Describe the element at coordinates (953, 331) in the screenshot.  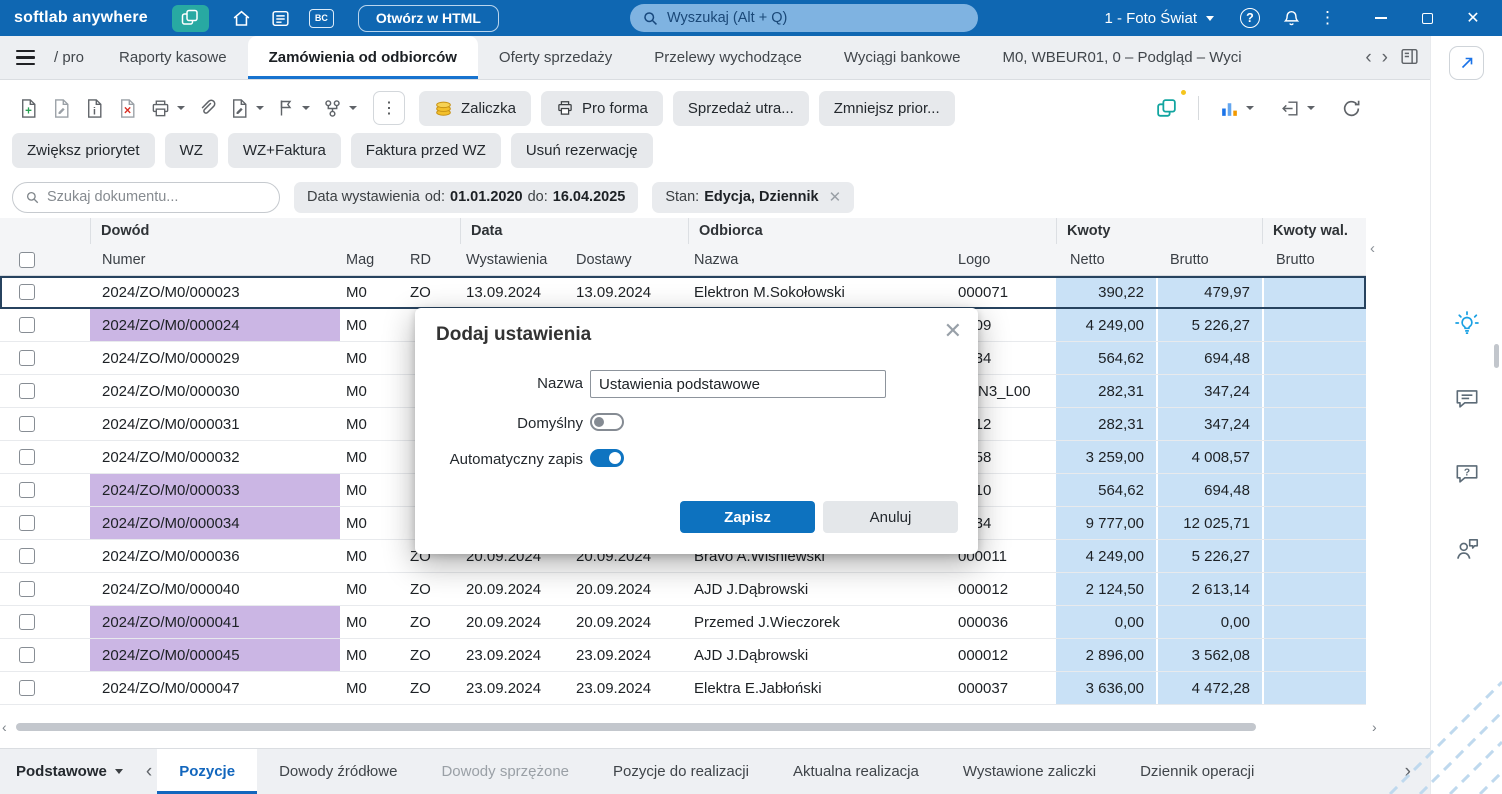
I see `dialog-close-icon: ✕` at that location.